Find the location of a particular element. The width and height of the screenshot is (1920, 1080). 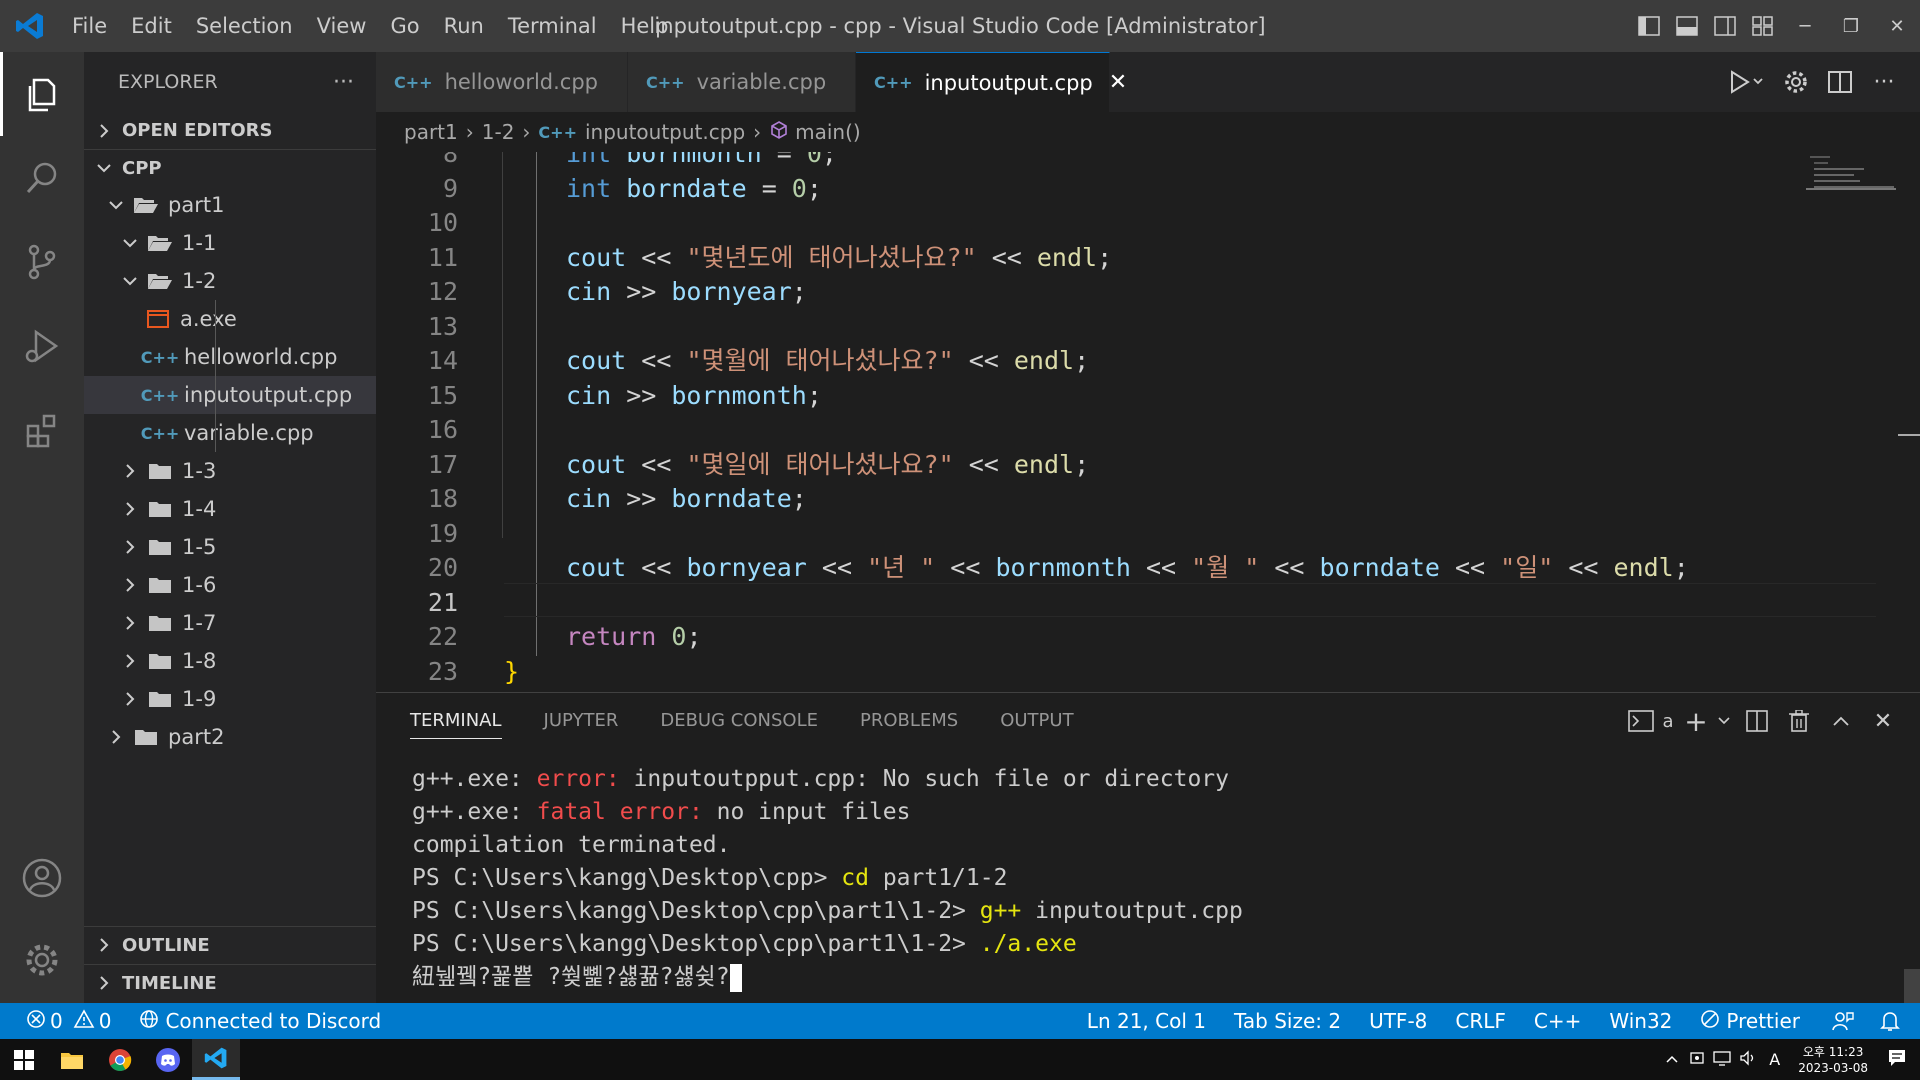

language-mode: C++ is located at coordinates (1557, 1021).